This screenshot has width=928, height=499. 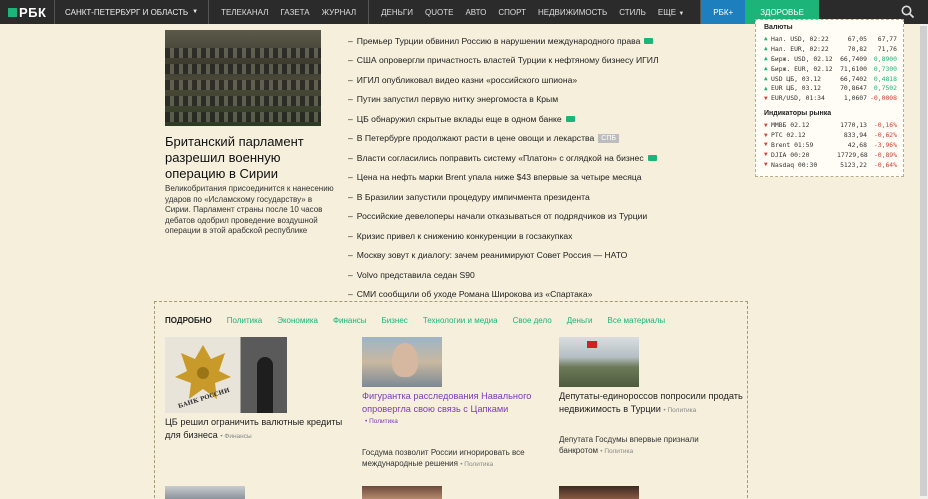 What do you see at coordinates (402, 492) in the screenshot?
I see `card5-image` at bounding box center [402, 492].